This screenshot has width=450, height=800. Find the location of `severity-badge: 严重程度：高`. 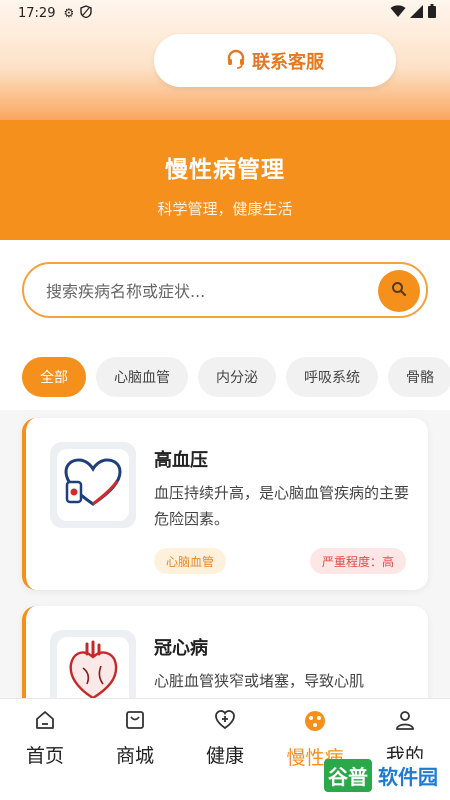

severity-badge: 严重程度：高 is located at coordinates (357, 561).